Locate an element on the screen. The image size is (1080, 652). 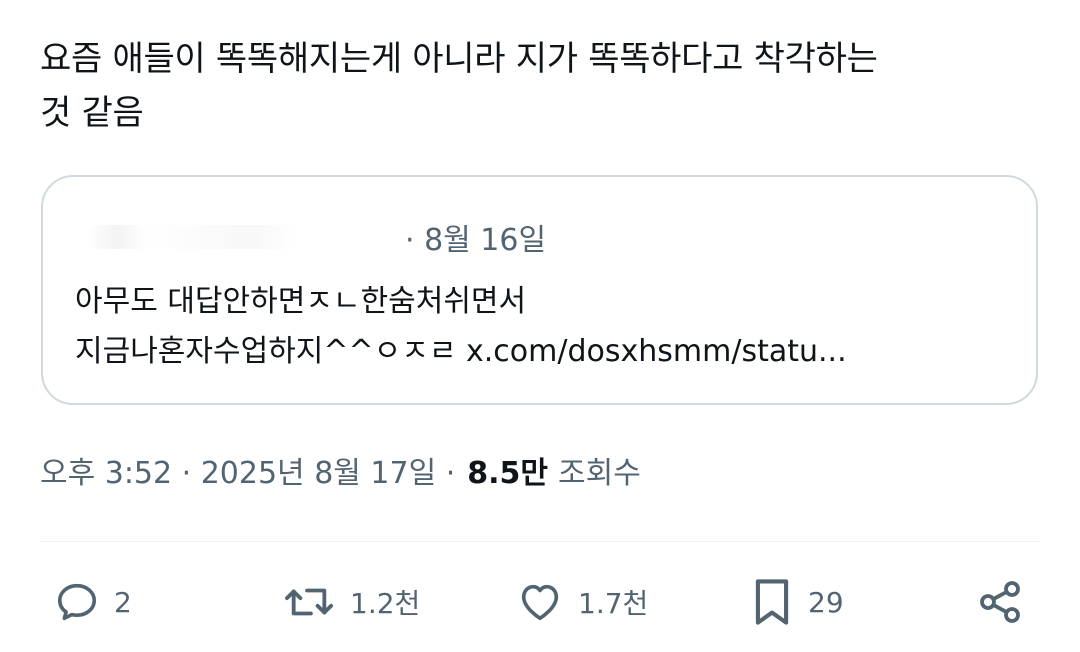
heart-icon is located at coordinates (540, 602).